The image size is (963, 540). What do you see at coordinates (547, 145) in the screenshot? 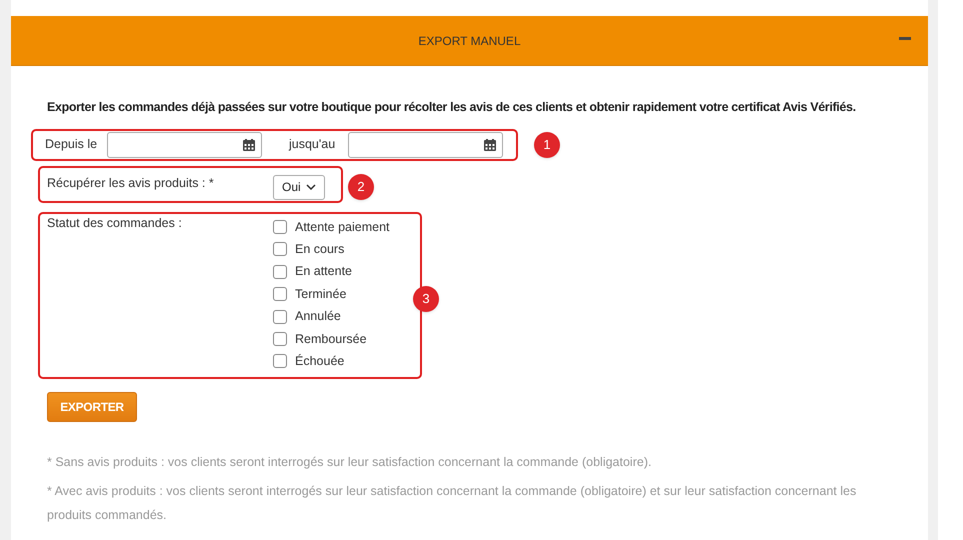
I see `annotation-badge: 1` at bounding box center [547, 145].